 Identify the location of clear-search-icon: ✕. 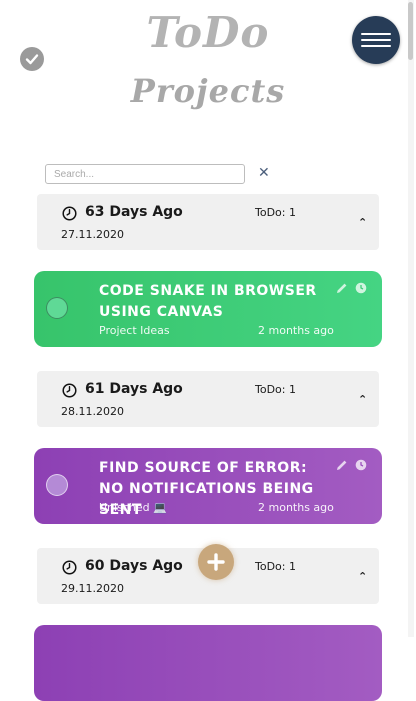
(264, 173).